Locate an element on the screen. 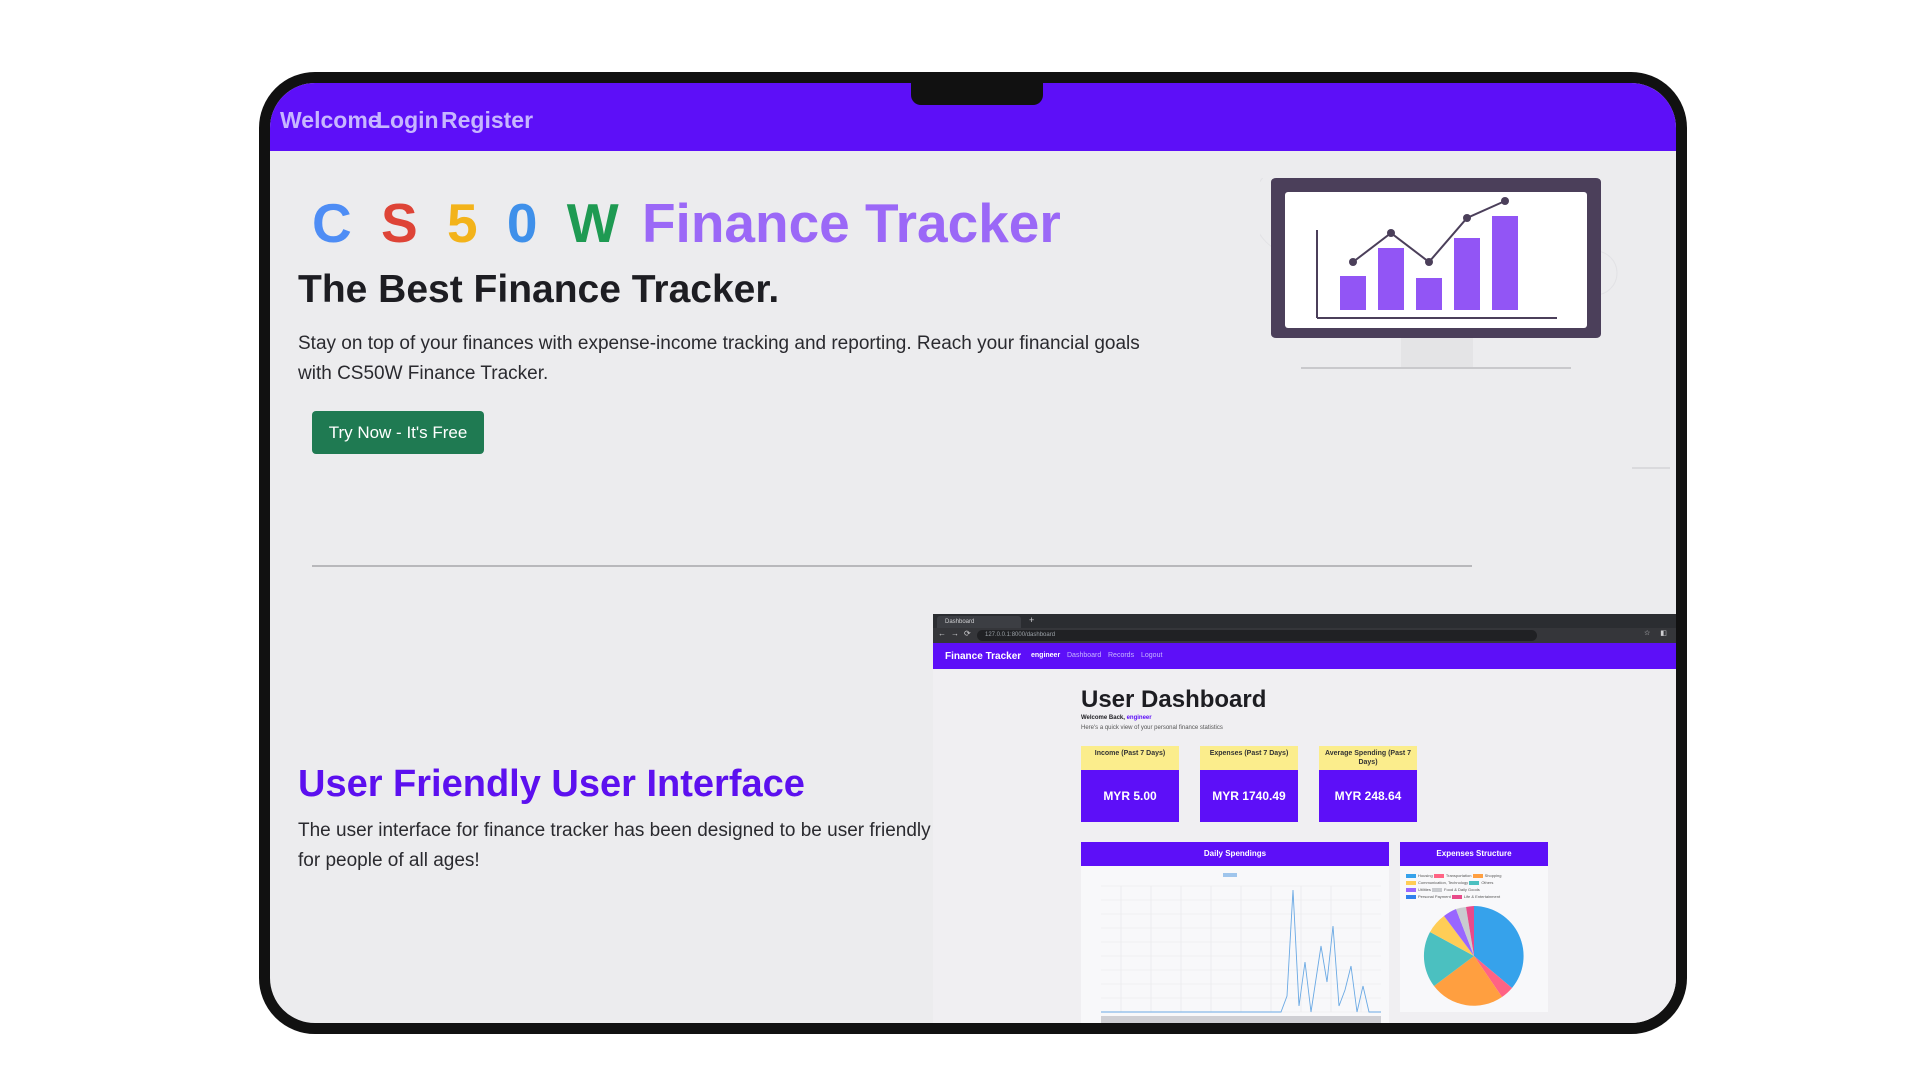 This screenshot has height=1080, width=1920. browser-toolbar-icons: ☆ ◧ ● is located at coordinates (1664, 633).